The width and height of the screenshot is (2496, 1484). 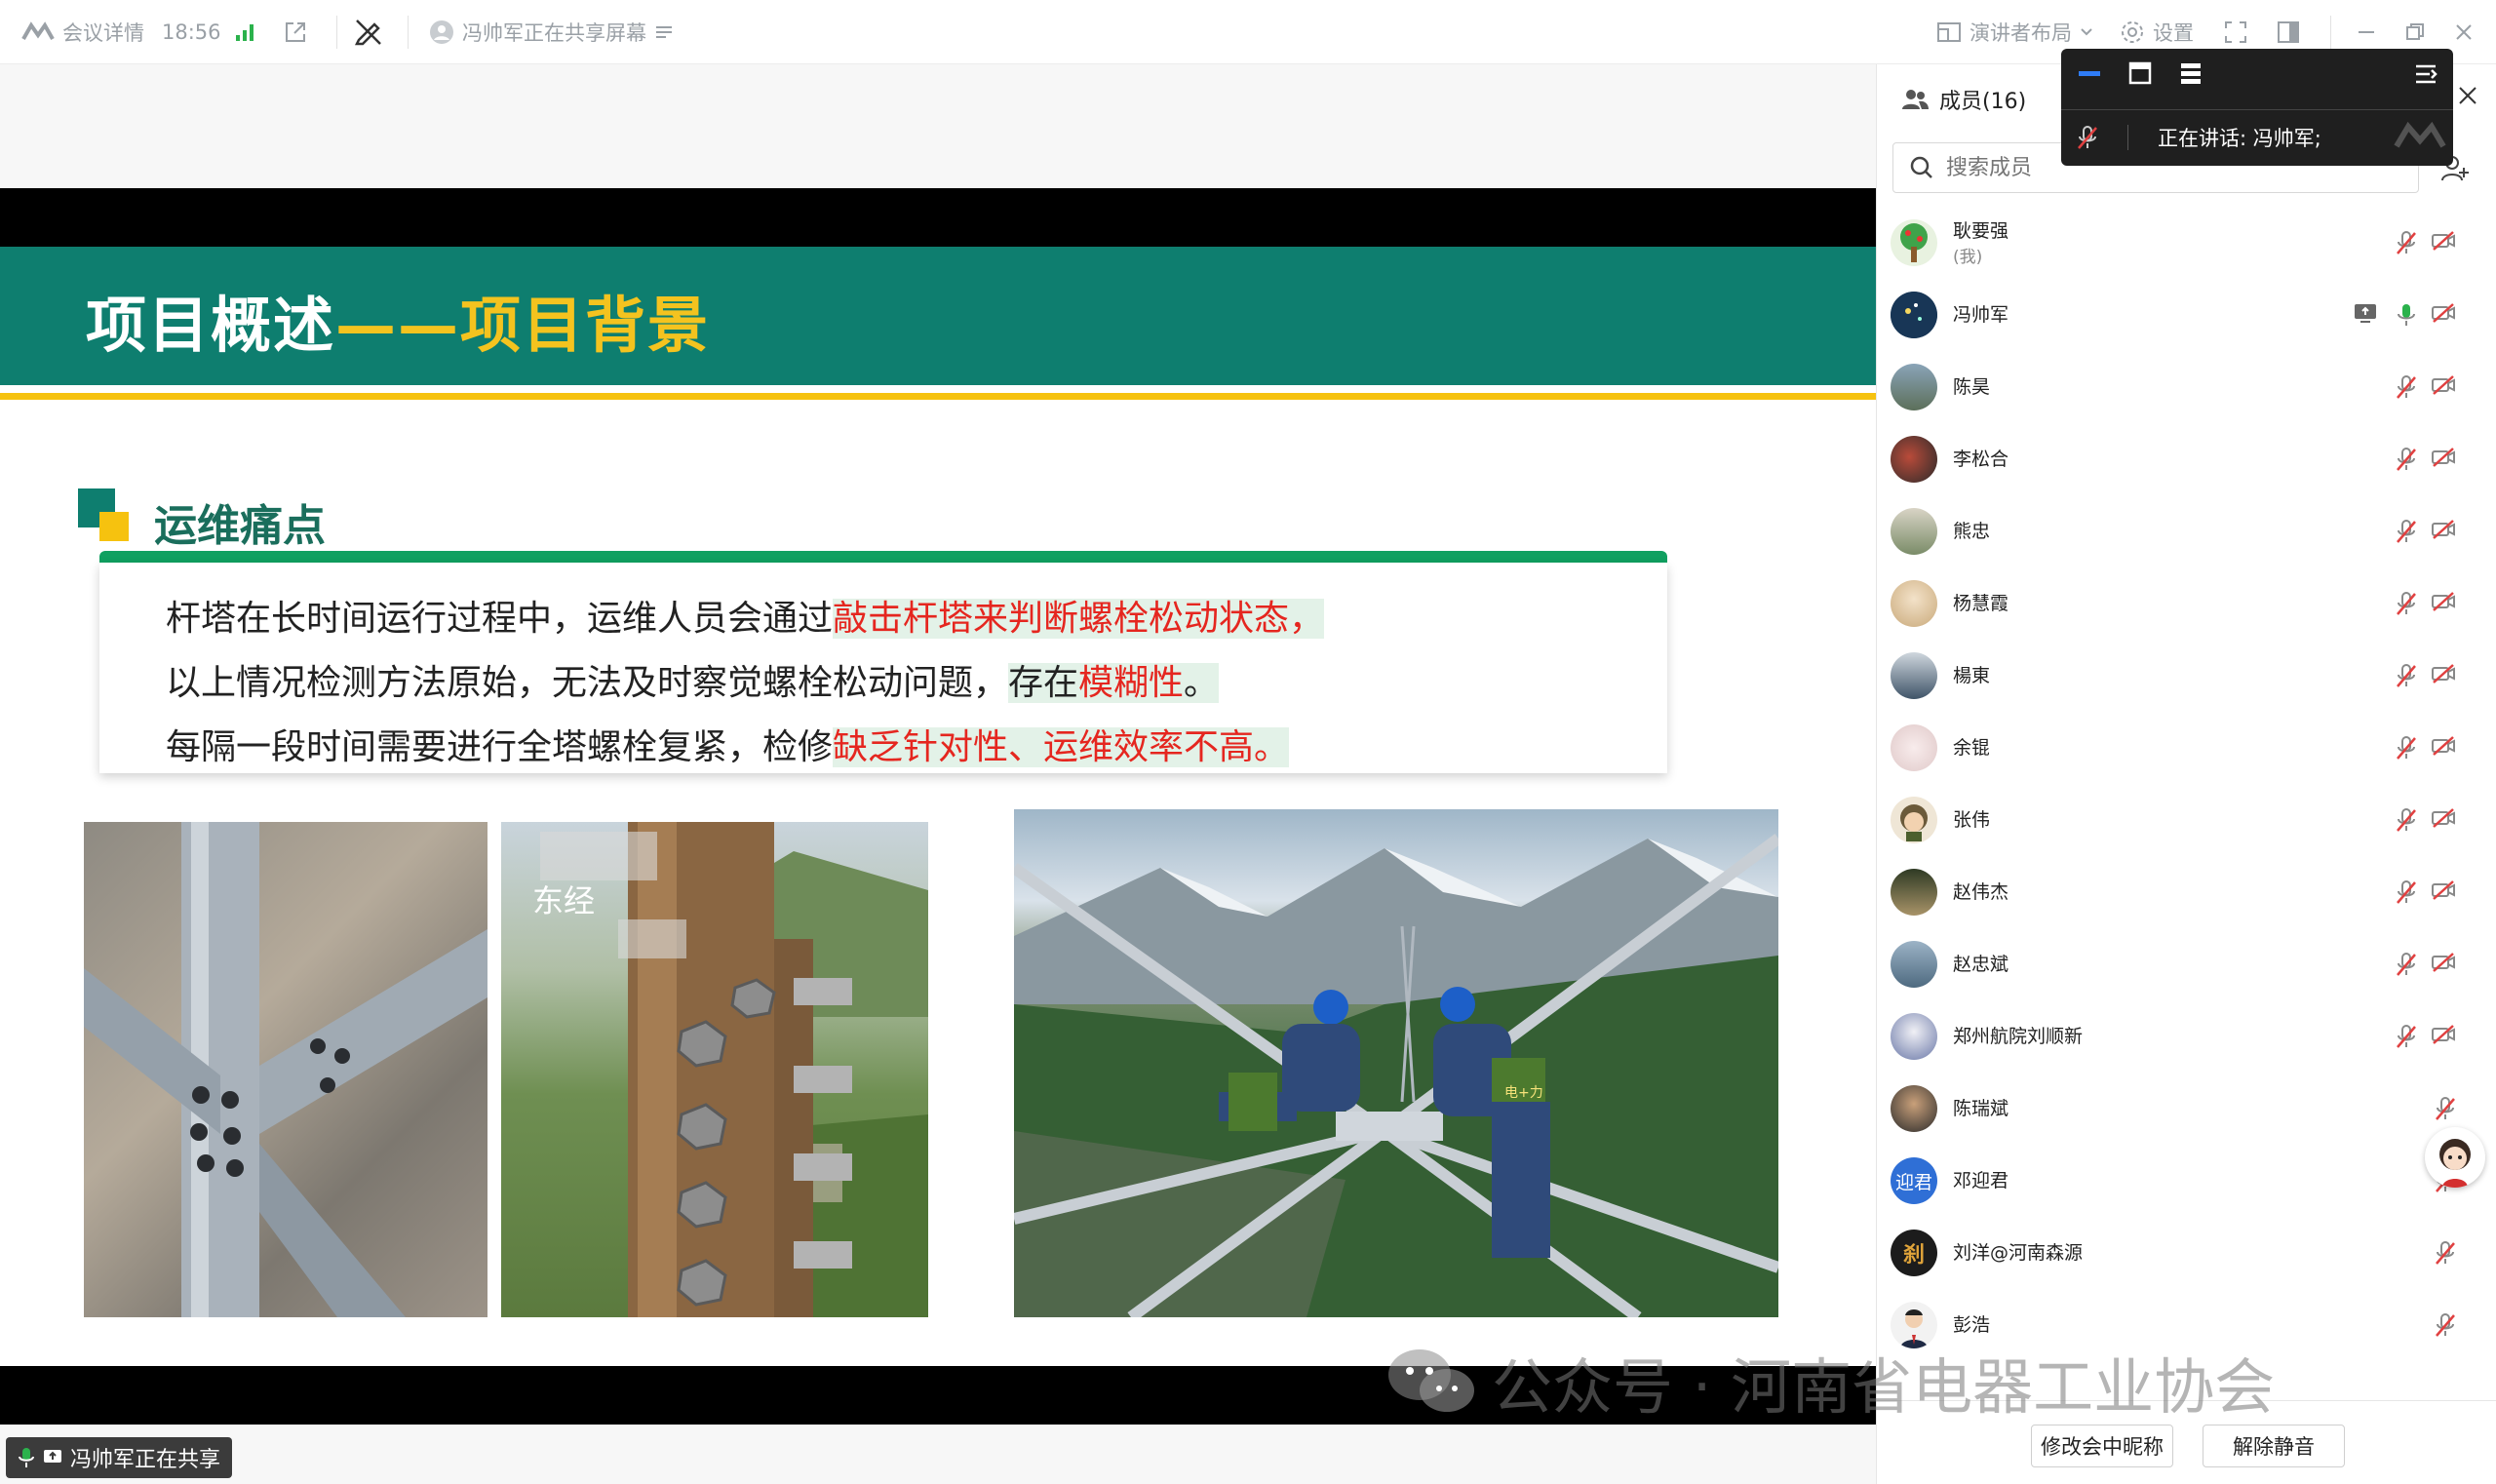 I want to click on text-line-2-d: 。, so click(x=1202, y=683).